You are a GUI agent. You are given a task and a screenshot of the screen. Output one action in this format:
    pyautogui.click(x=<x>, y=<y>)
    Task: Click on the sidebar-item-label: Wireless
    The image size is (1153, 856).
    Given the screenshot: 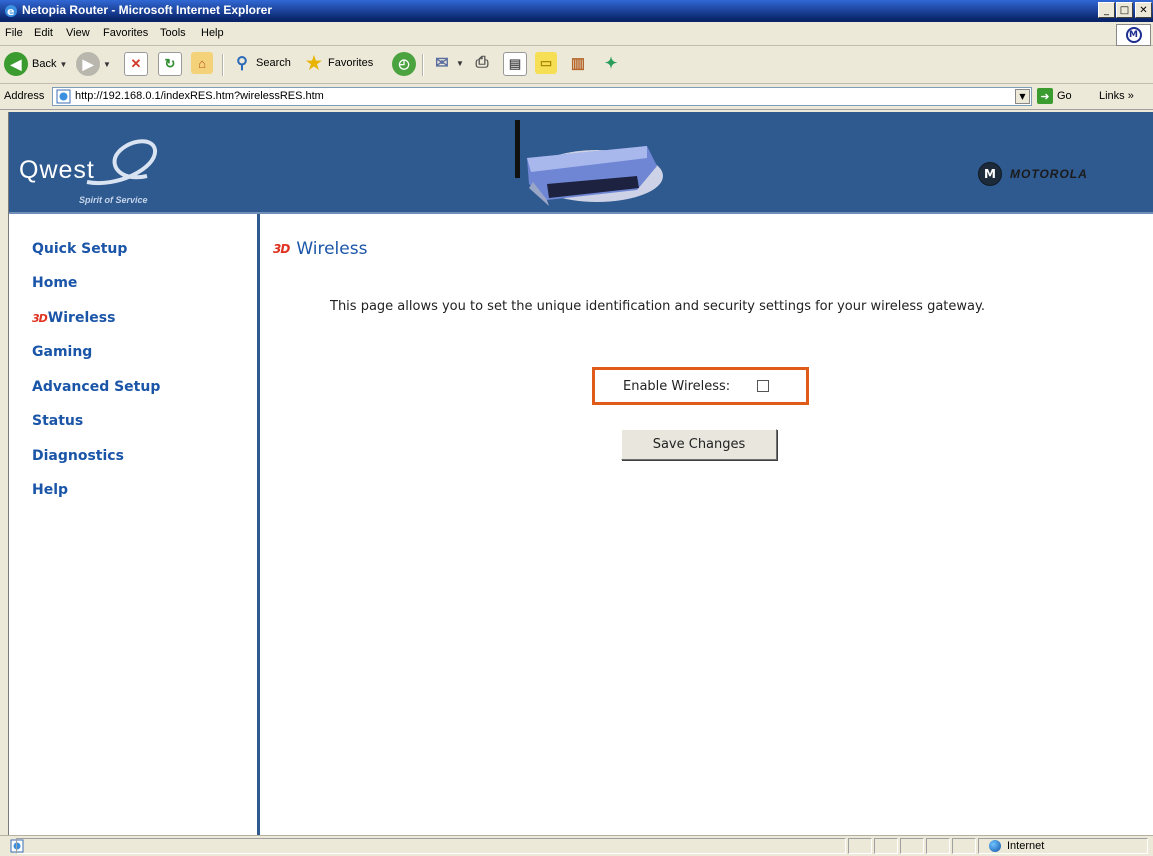 What is the action you would take?
    pyautogui.click(x=81, y=318)
    